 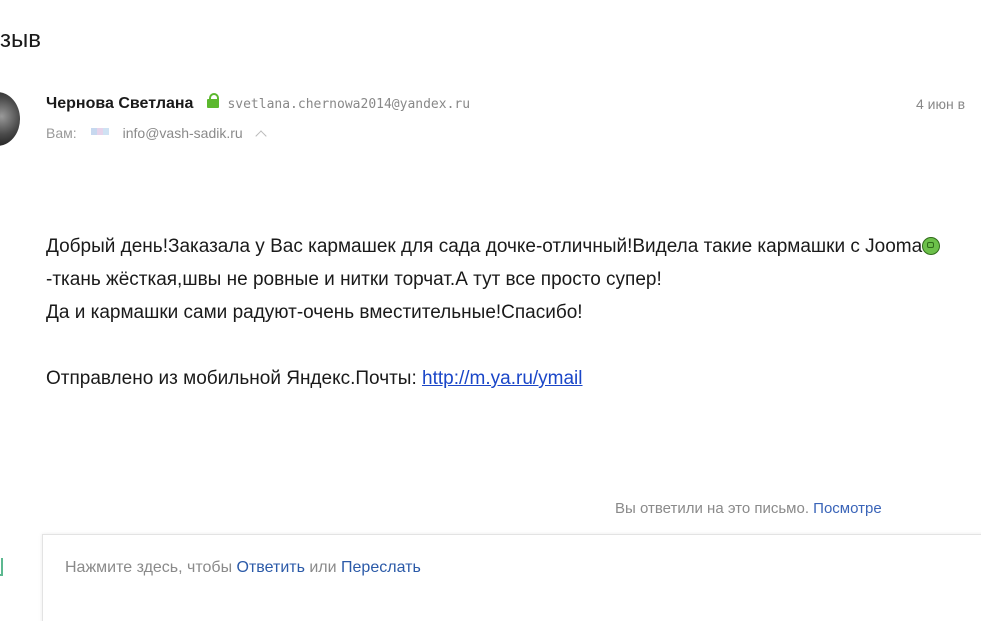 I want to click on reply-button: Ответить, so click(x=271, y=567).